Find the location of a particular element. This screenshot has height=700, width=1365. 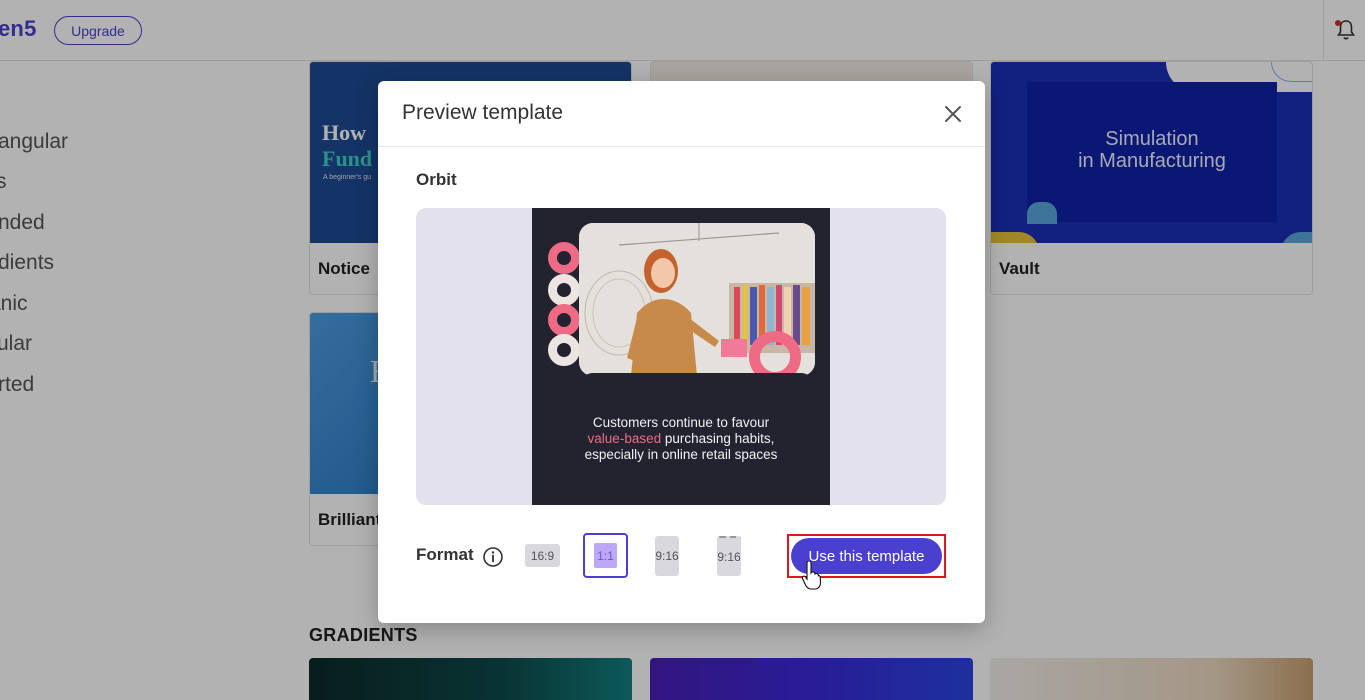

pointer-cursor-icon is located at coordinates (811, 575).